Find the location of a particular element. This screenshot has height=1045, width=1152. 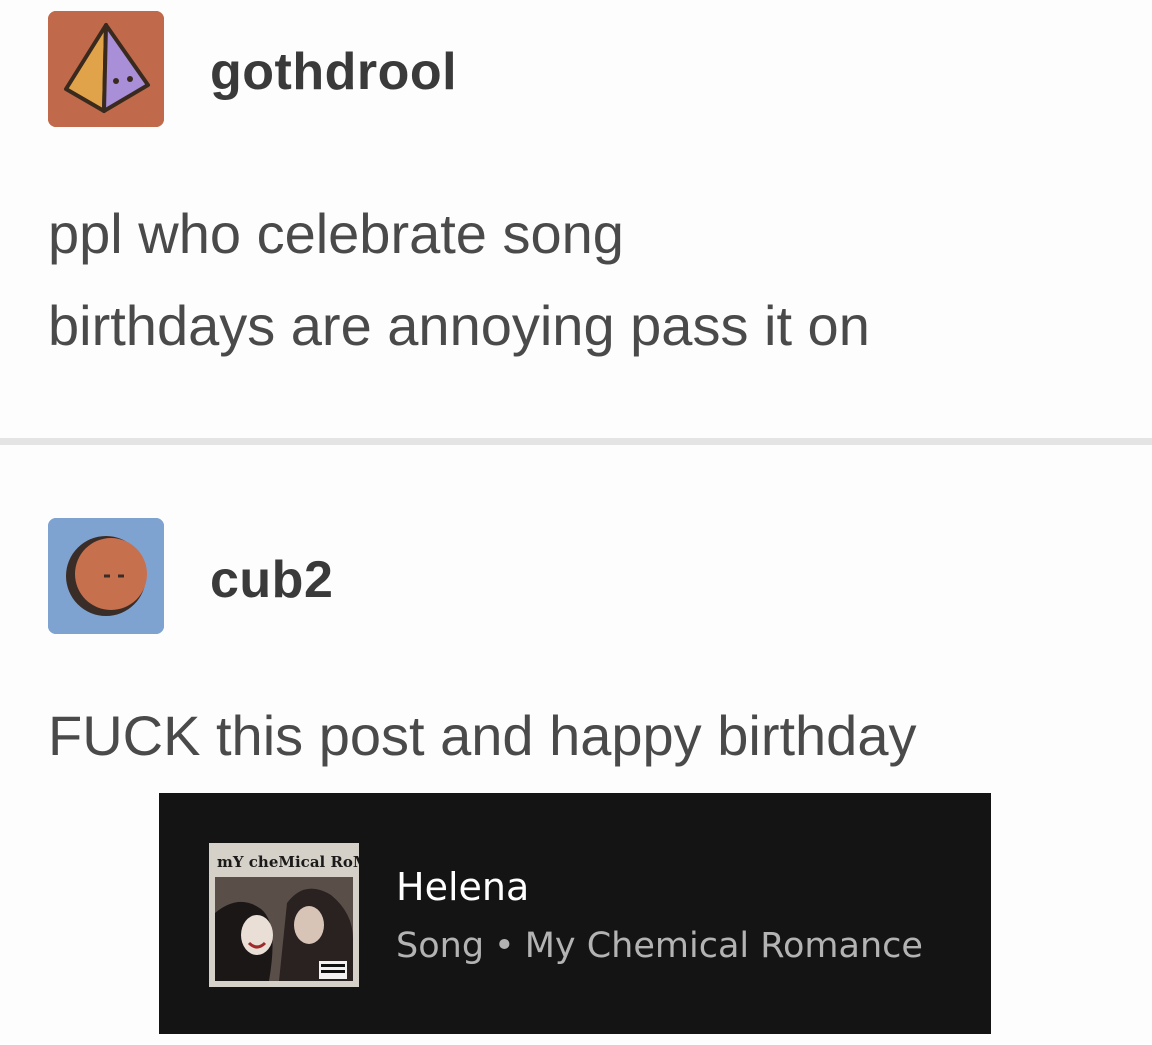

song-artist: My Chemical Romance is located at coordinates (724, 946).